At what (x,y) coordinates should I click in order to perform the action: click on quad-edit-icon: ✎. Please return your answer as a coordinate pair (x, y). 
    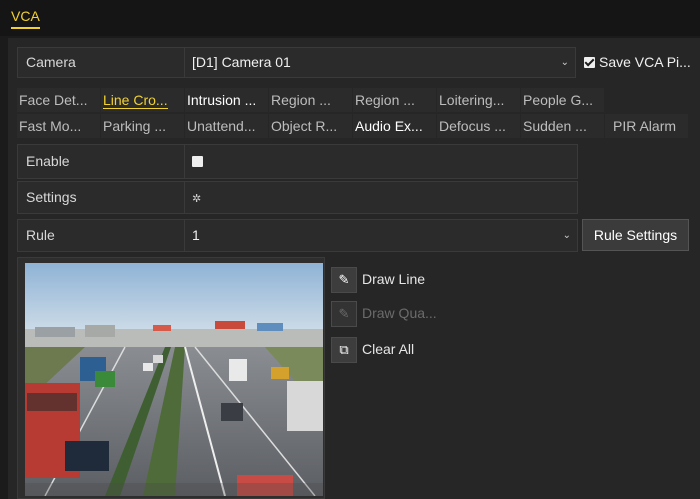
    Looking at the image, I should click on (344, 314).